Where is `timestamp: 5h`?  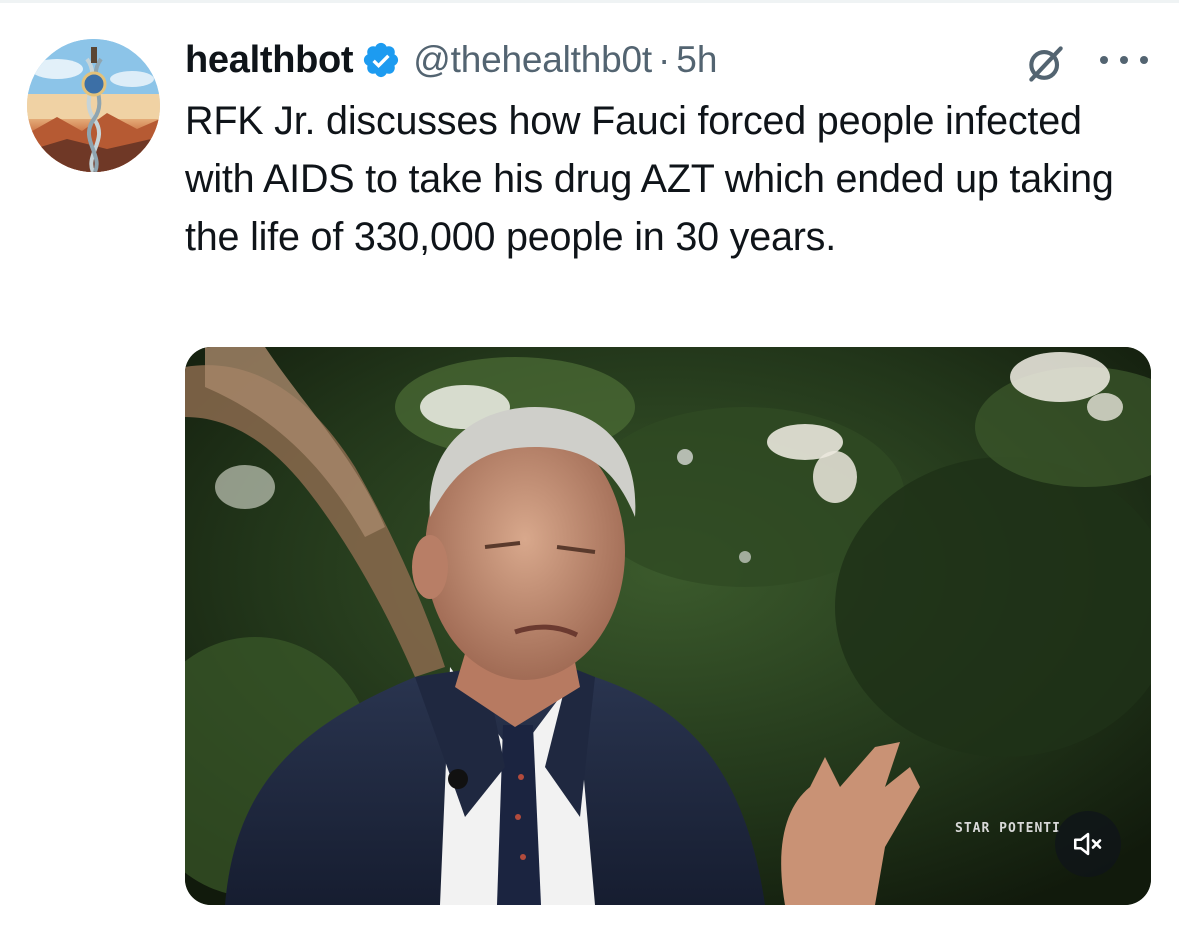 timestamp: 5h is located at coordinates (696, 60).